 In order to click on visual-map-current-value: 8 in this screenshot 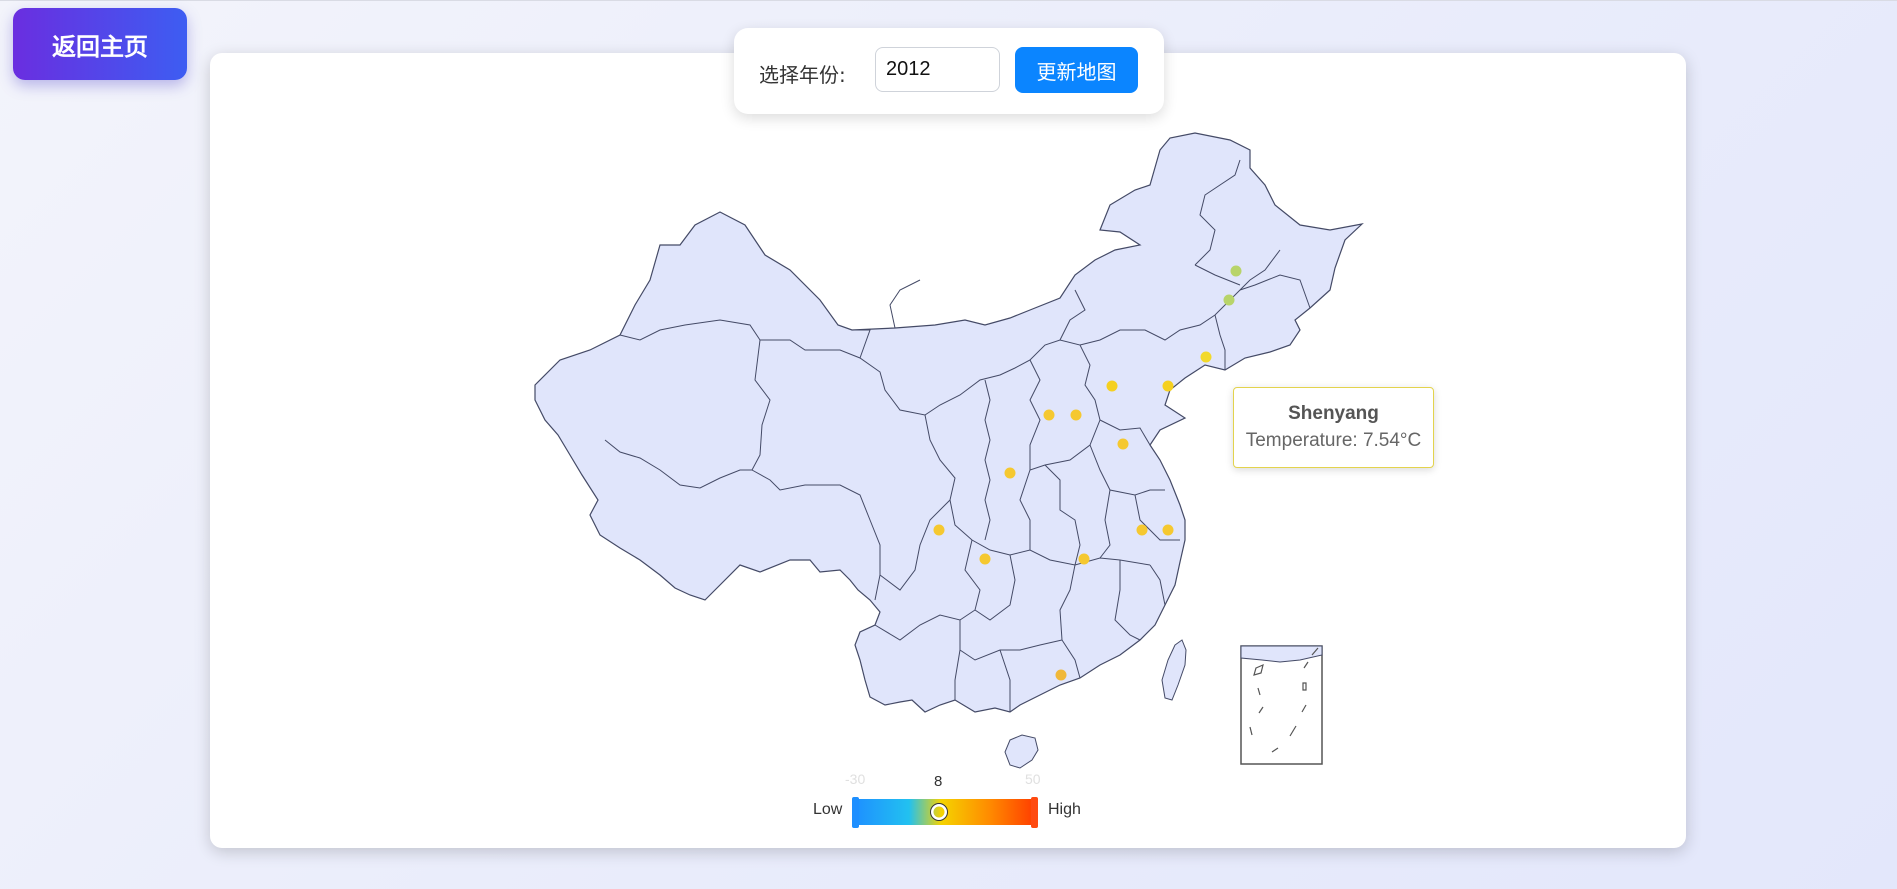, I will do `click(938, 781)`.